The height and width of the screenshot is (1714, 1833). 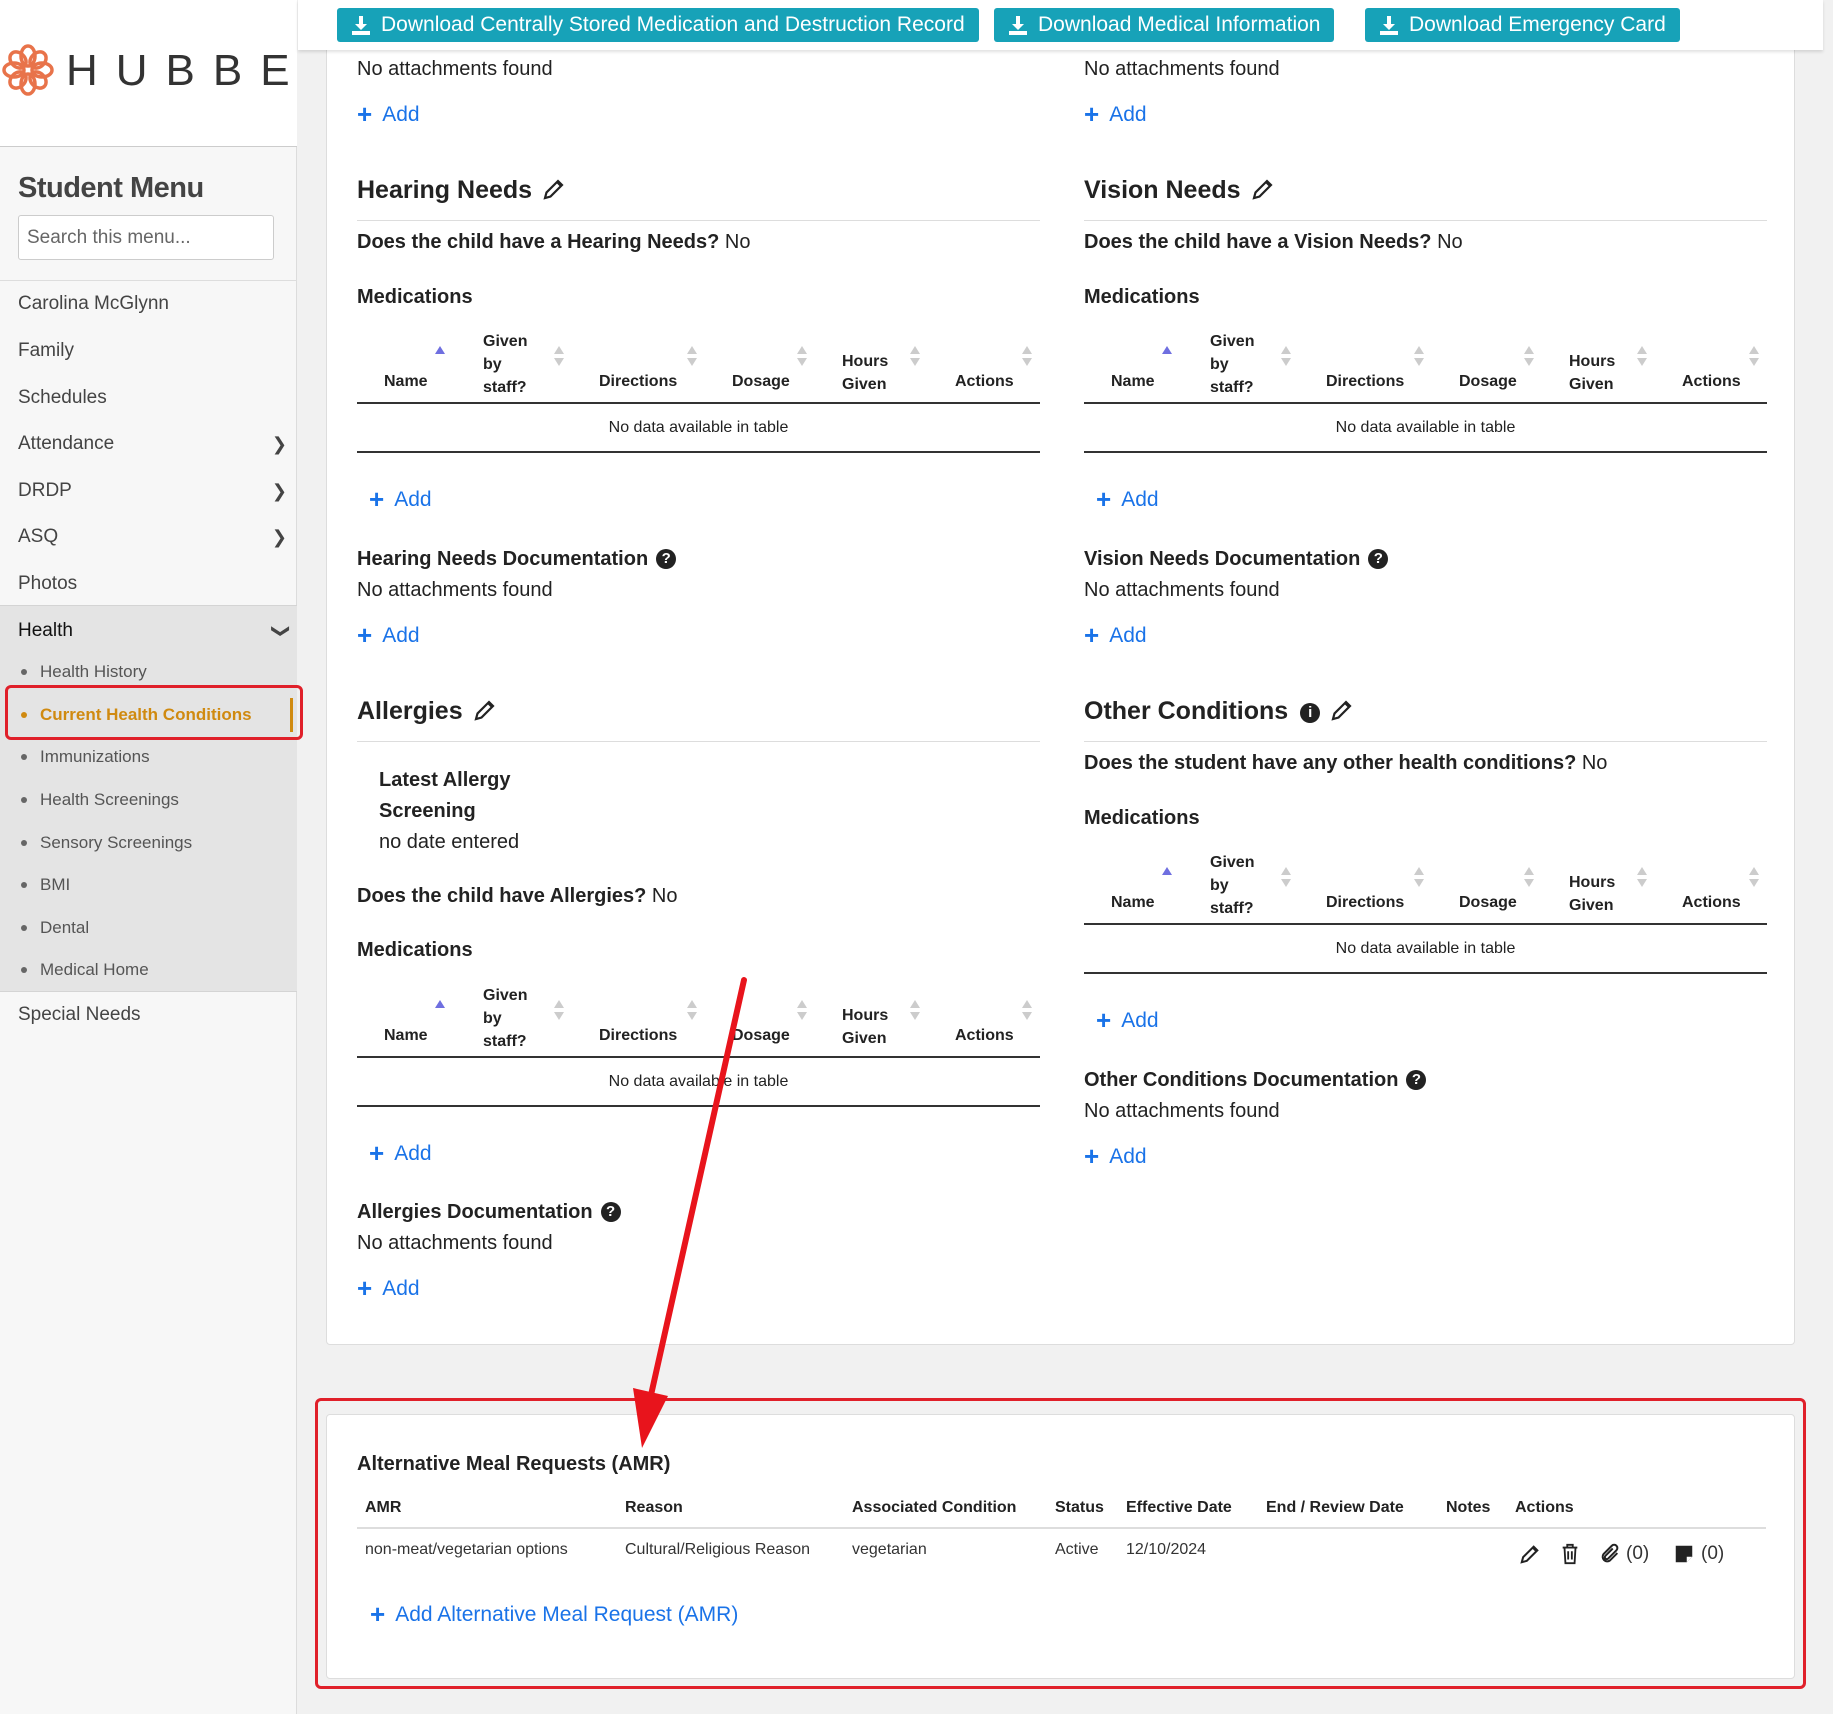 I want to click on sidebar-item-label: Attendance, so click(x=66, y=443).